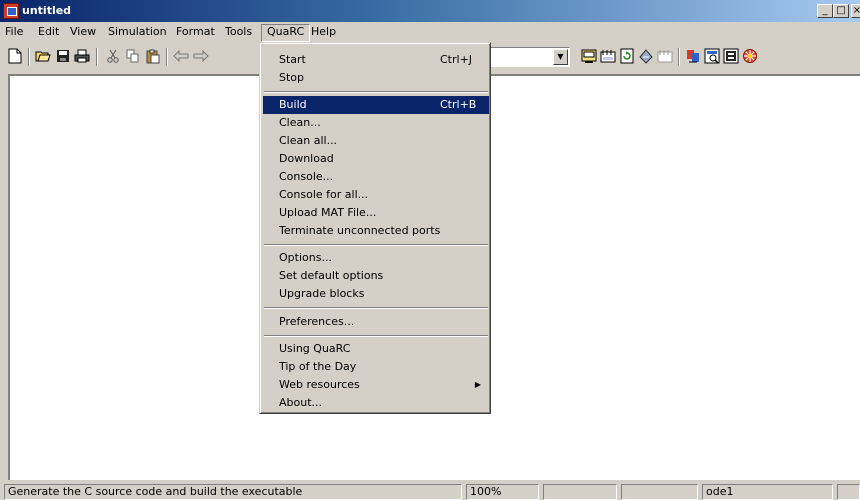 The image size is (860, 500). I want to click on menu-item-web-resources: Web resources ▶, so click(376, 385).